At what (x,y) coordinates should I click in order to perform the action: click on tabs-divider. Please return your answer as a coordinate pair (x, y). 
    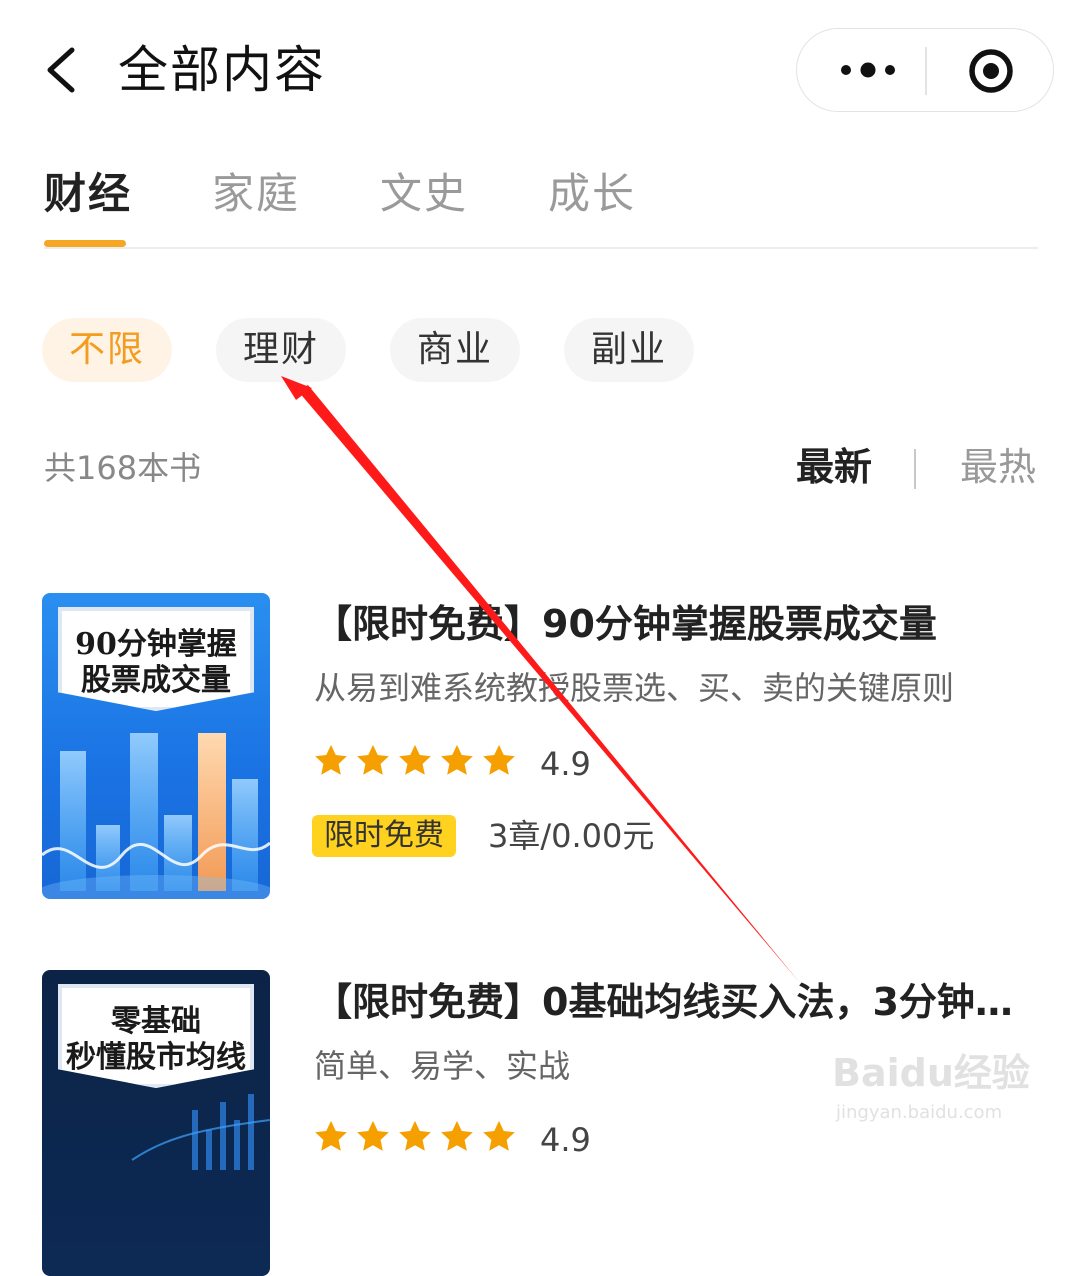
    Looking at the image, I should click on (541, 248).